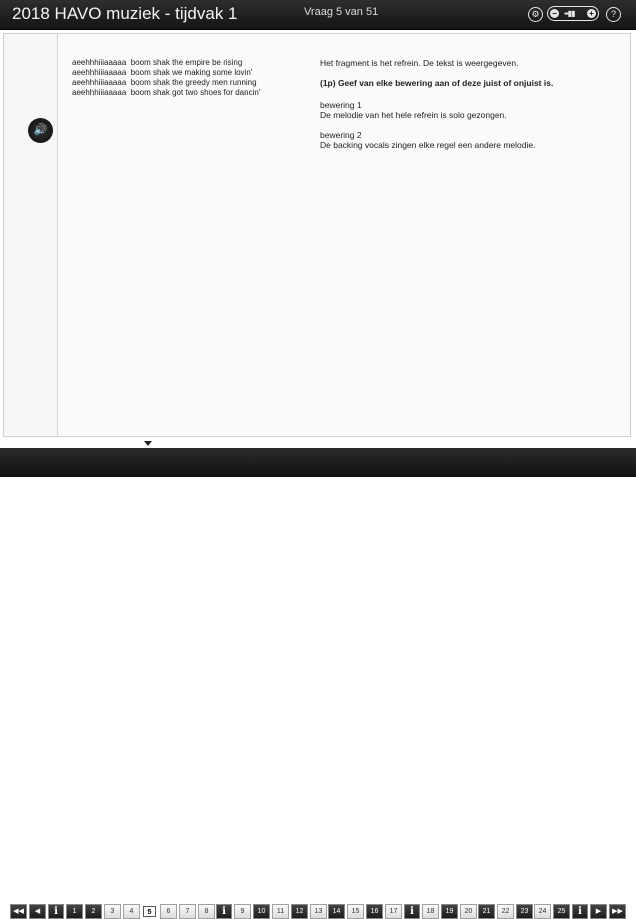  I want to click on page-button-3: 3, so click(112, 911).